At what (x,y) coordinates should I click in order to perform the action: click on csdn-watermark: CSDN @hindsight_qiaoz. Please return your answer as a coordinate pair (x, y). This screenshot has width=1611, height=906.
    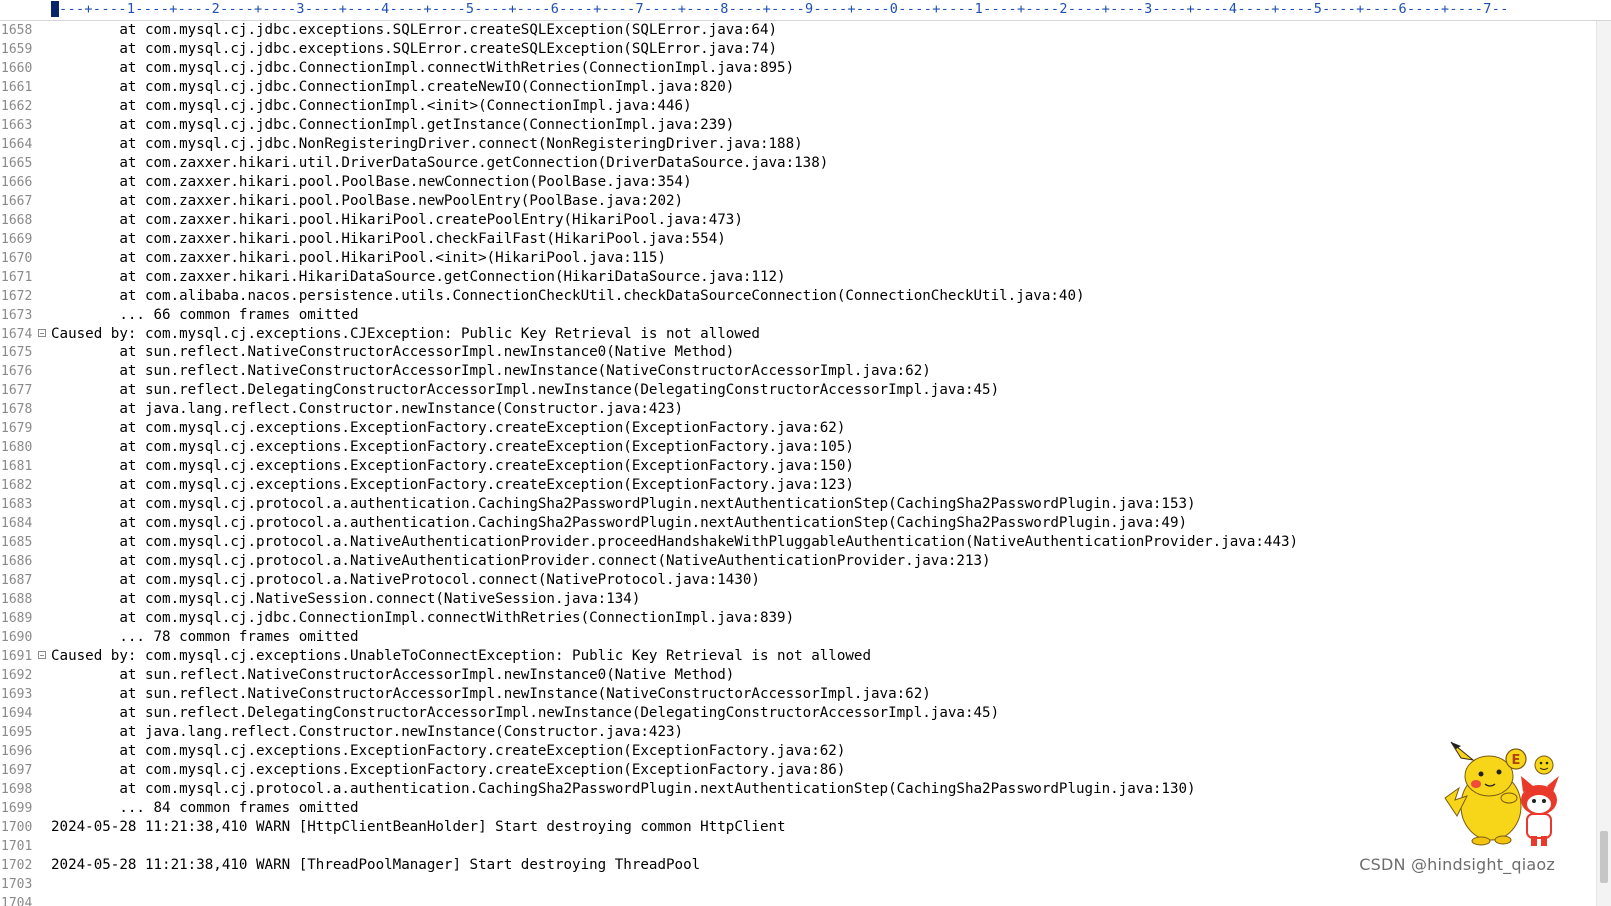
    Looking at the image, I should click on (1457, 864).